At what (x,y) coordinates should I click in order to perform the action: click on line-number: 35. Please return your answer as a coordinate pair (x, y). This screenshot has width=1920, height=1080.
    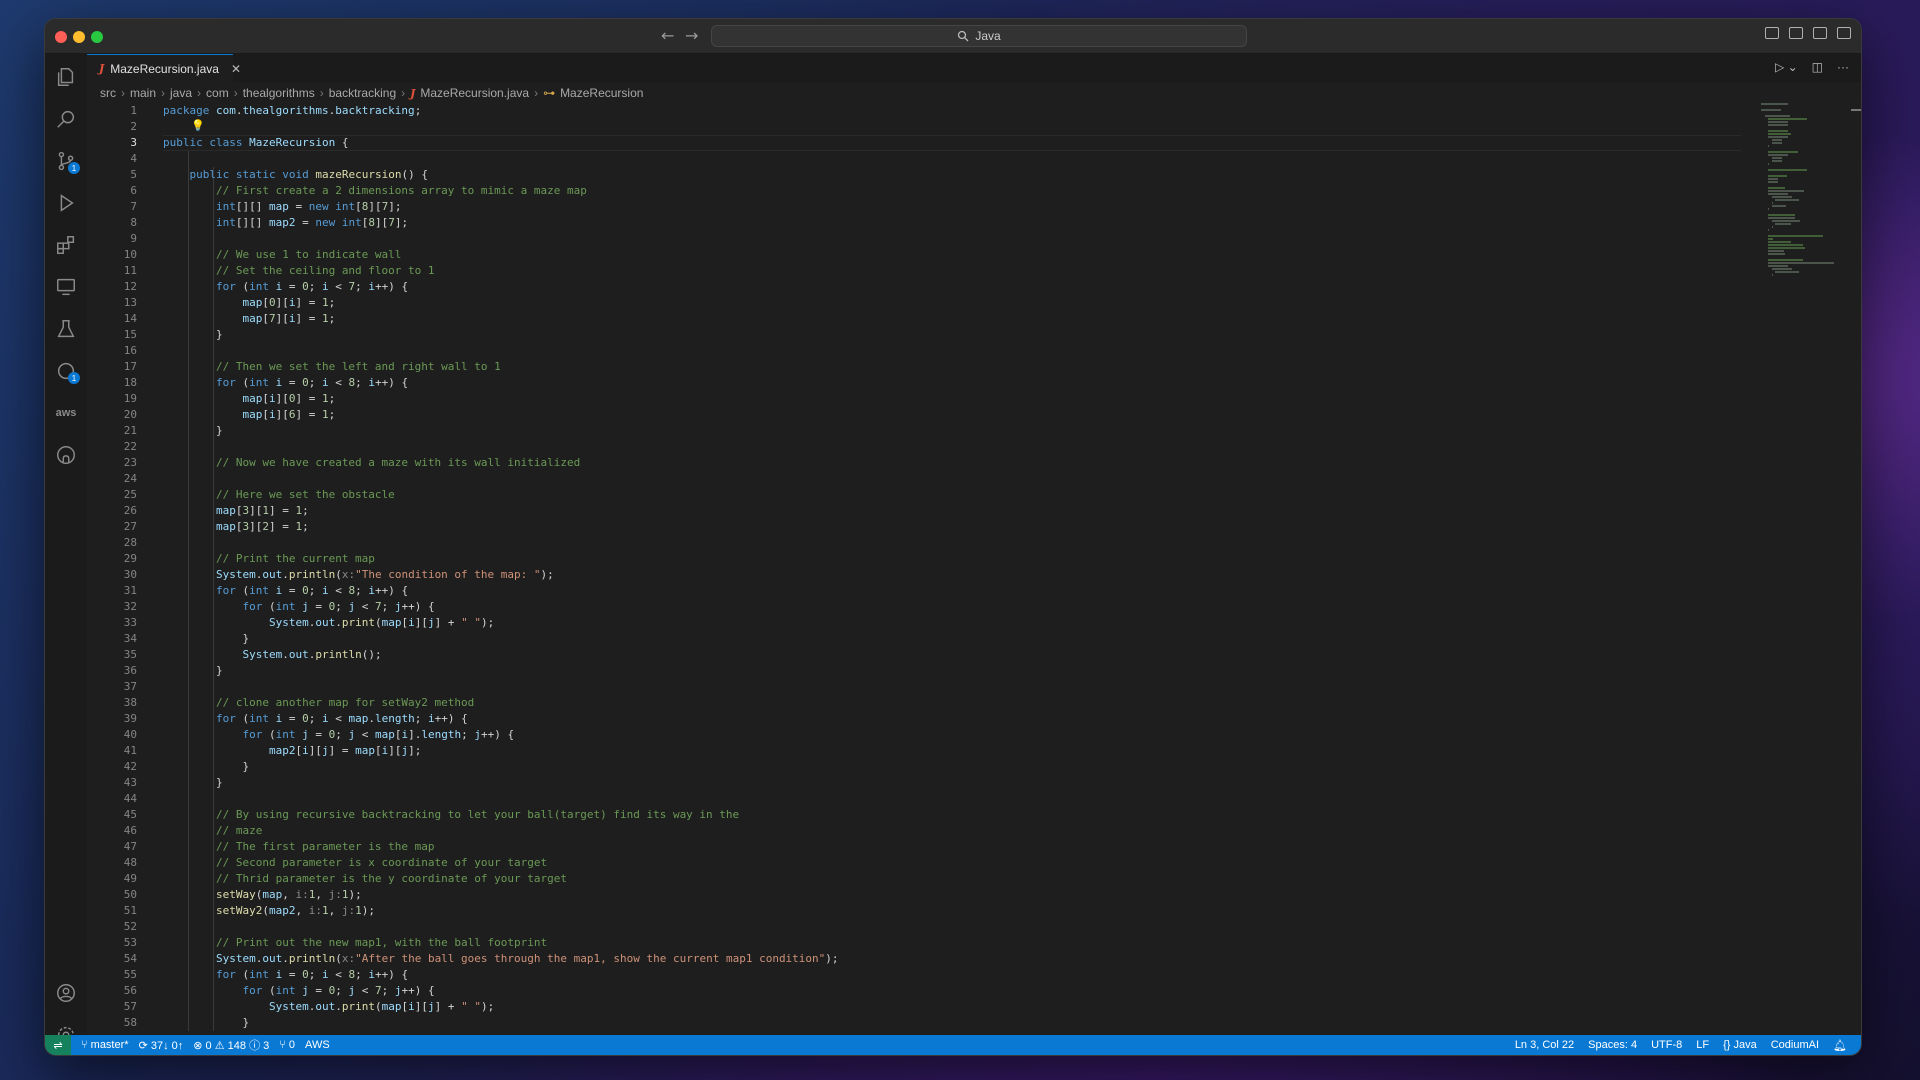
    Looking at the image, I should click on (130, 654).